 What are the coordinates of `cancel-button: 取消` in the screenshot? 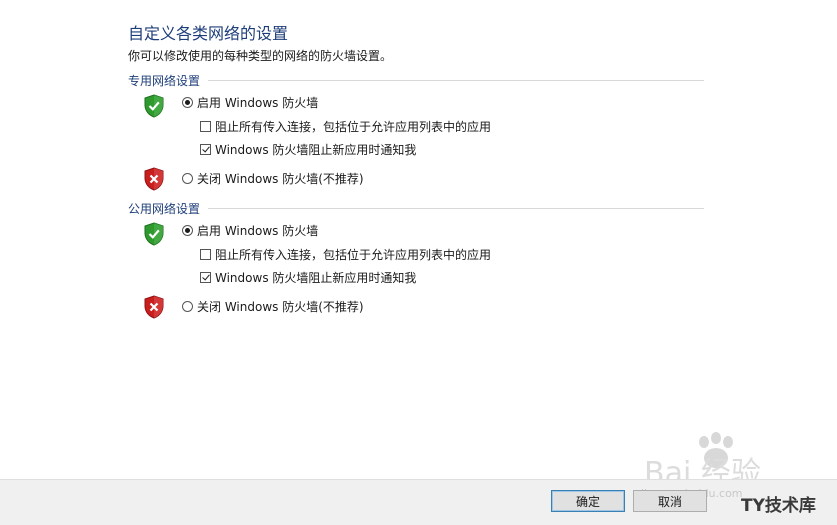 It's located at (670, 501).